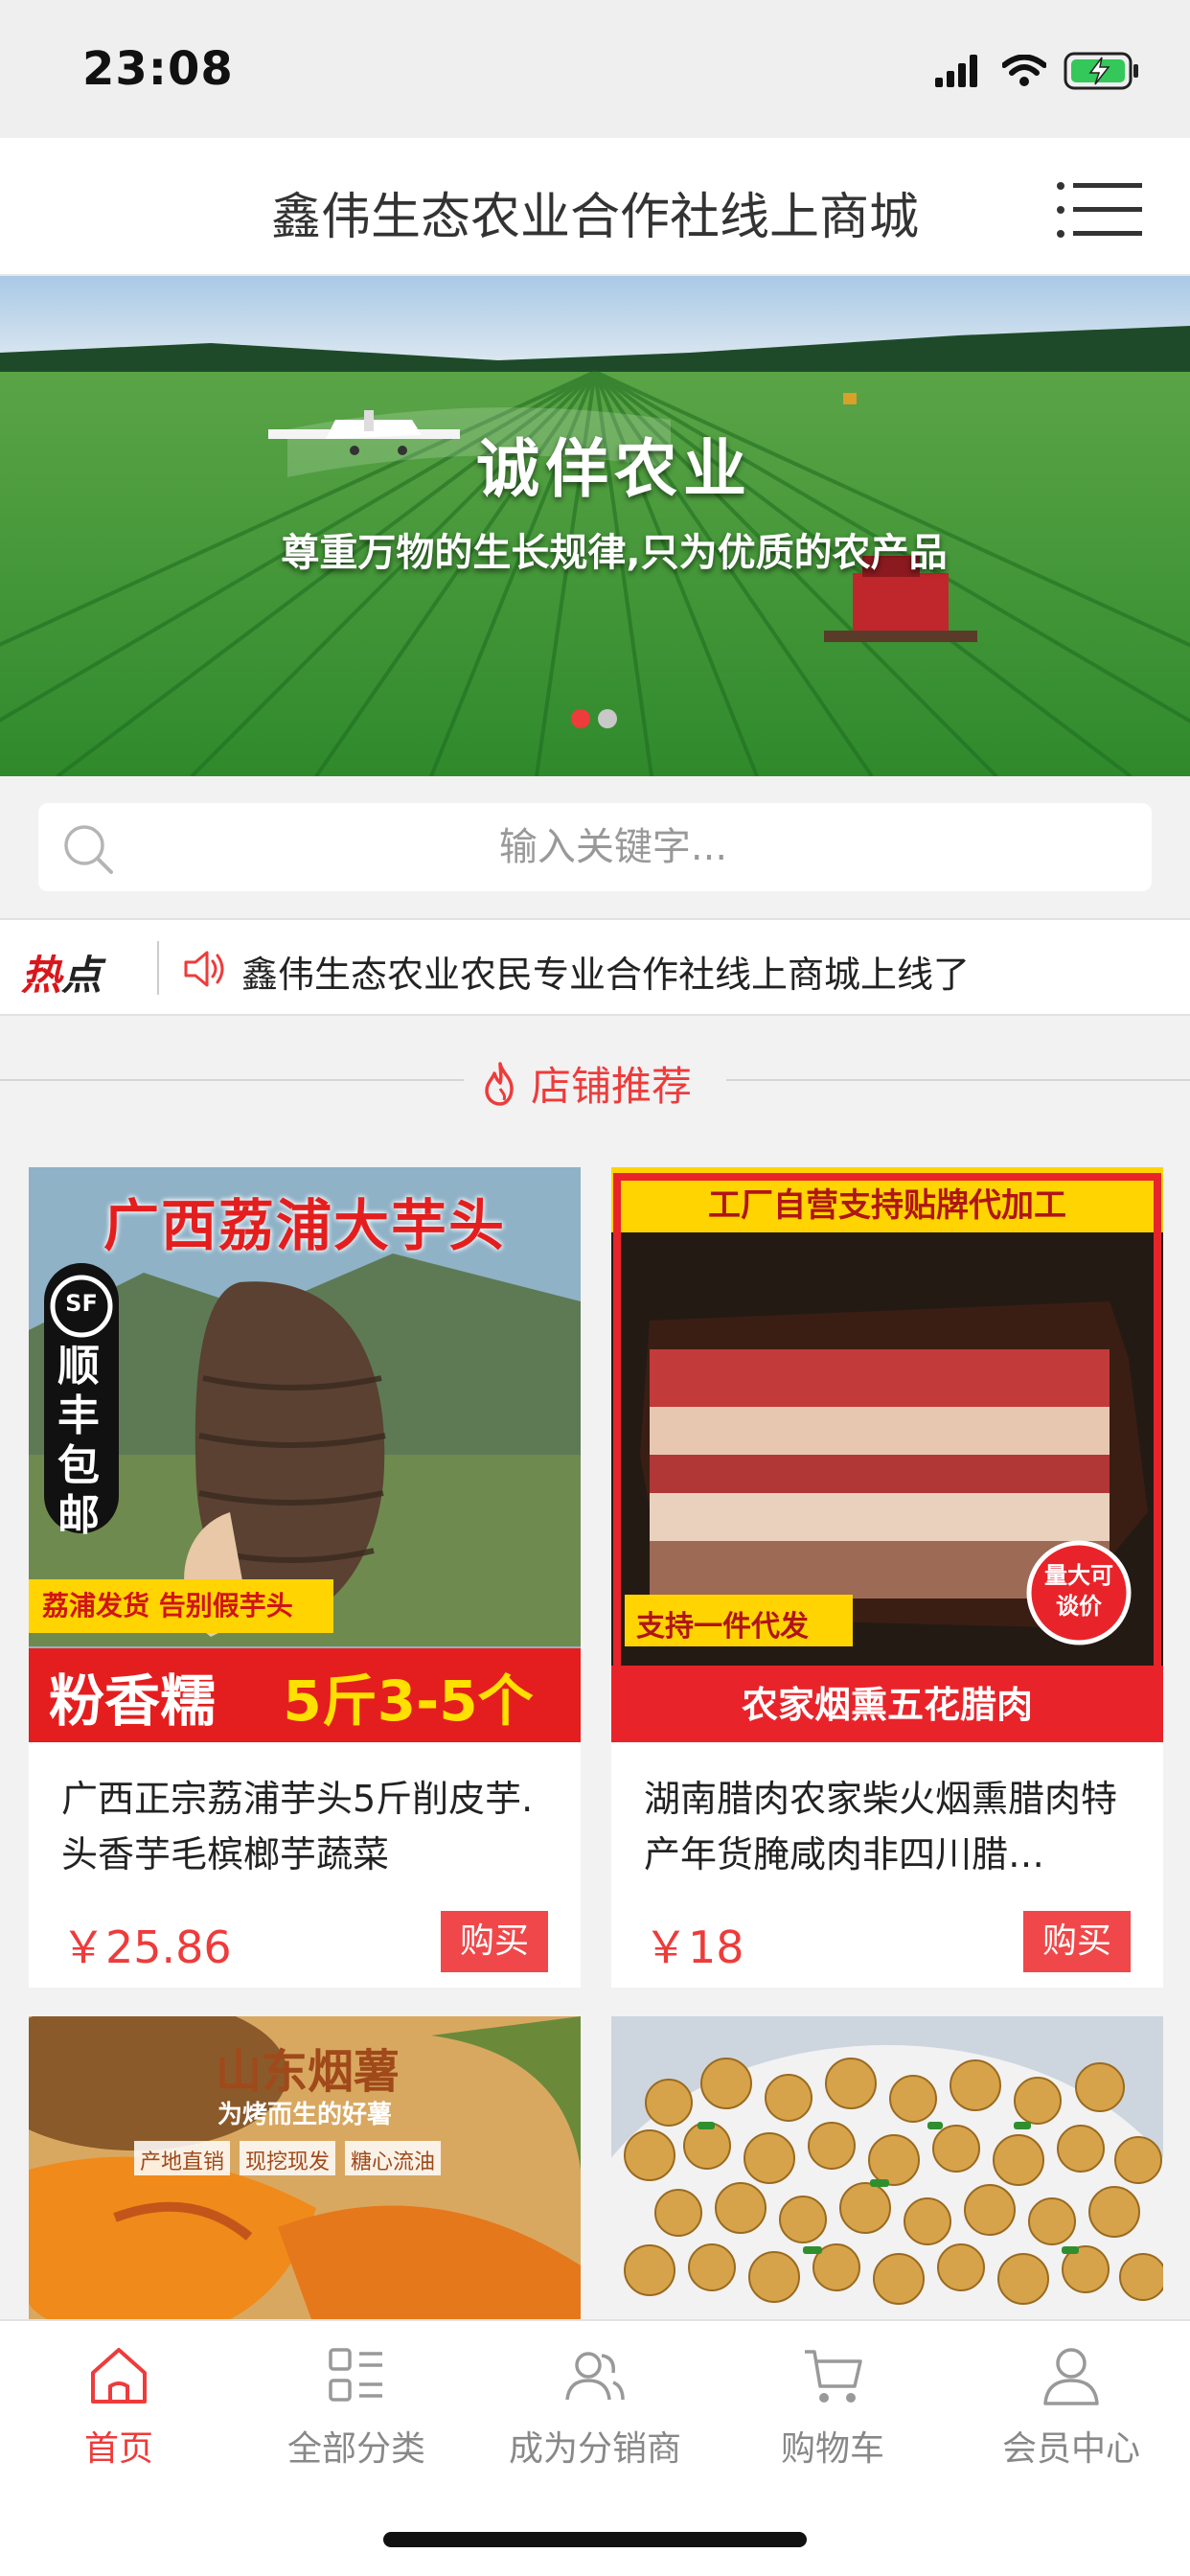  What do you see at coordinates (82, 975) in the screenshot?
I see `hot-label-dark: 点` at bounding box center [82, 975].